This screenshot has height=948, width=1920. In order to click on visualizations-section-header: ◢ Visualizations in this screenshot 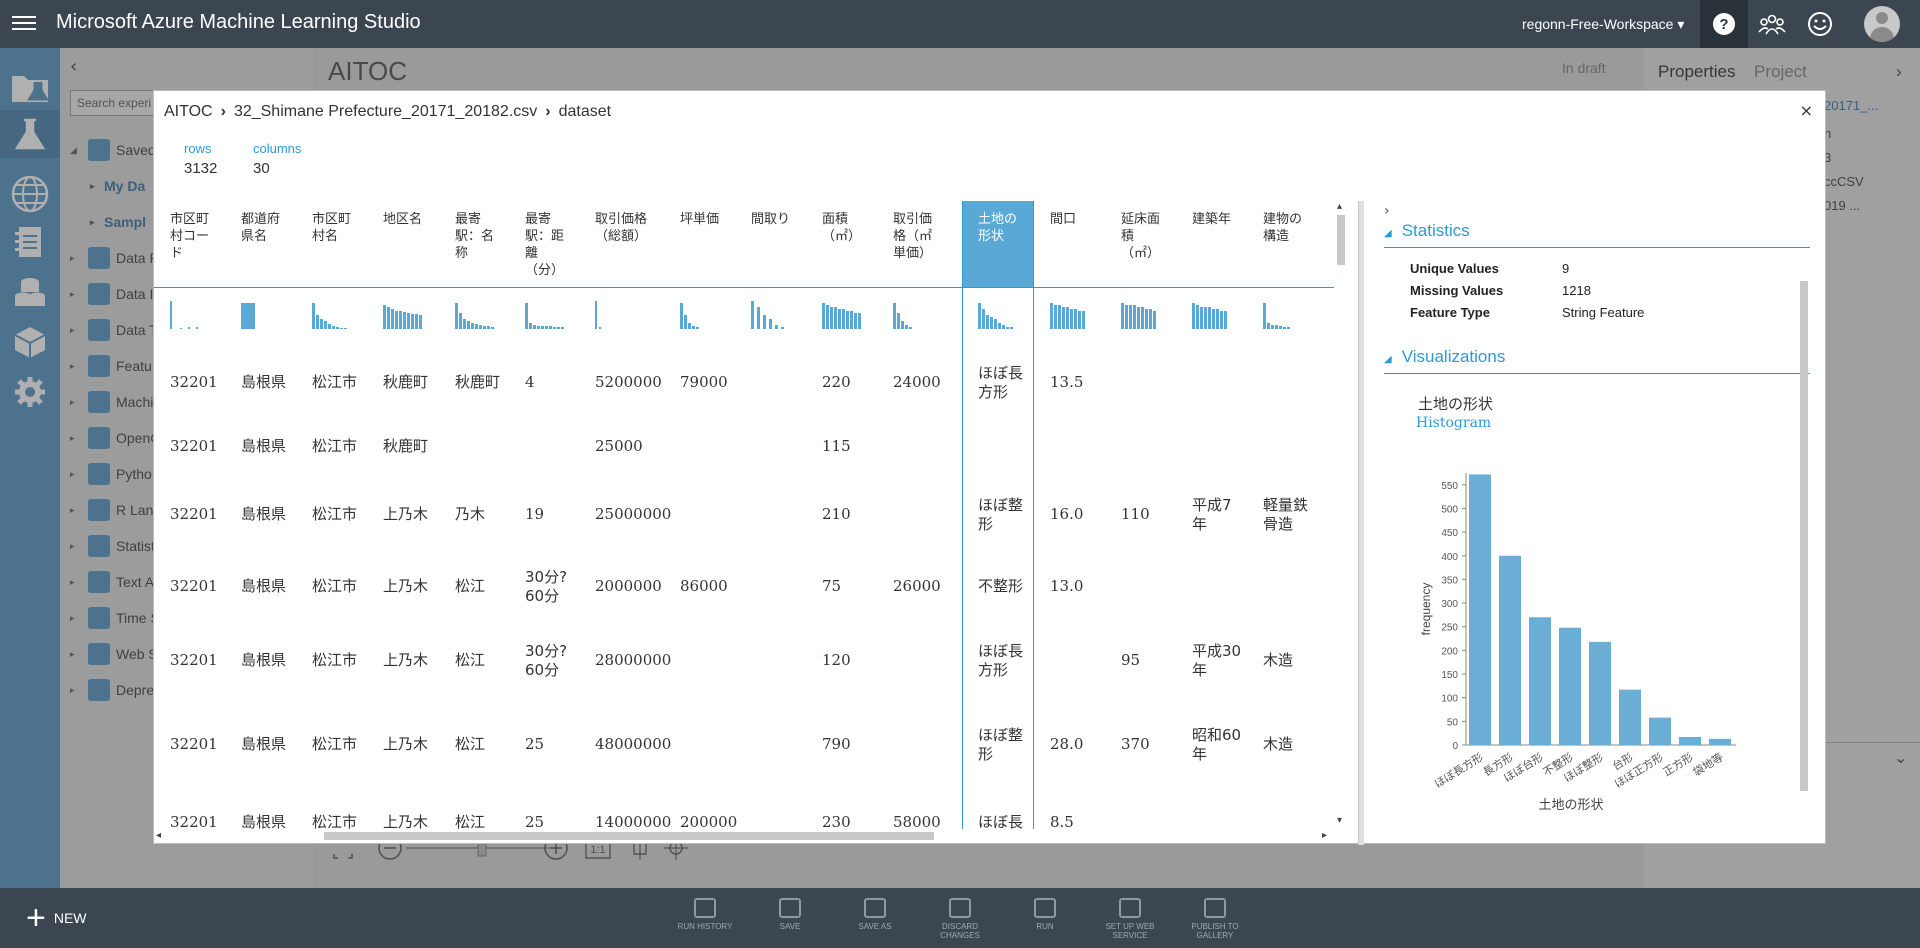, I will do `click(1597, 360)`.